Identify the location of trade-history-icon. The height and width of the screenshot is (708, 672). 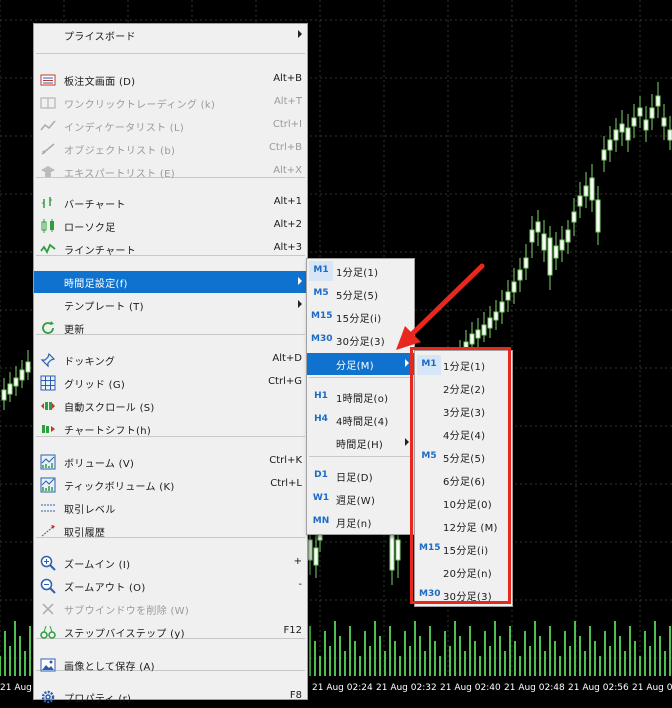
(48, 531).